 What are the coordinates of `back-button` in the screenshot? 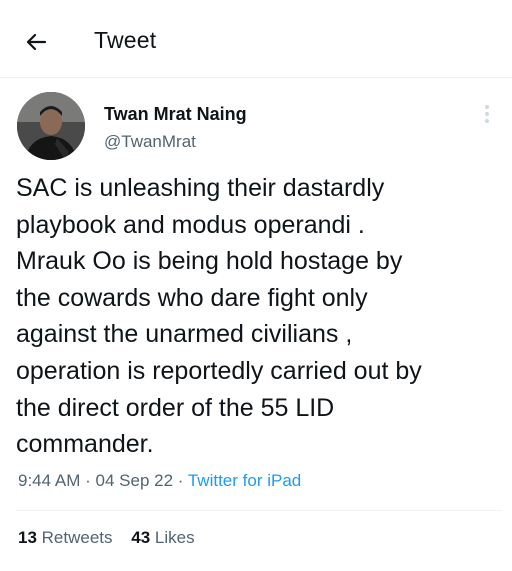 It's located at (36, 42).